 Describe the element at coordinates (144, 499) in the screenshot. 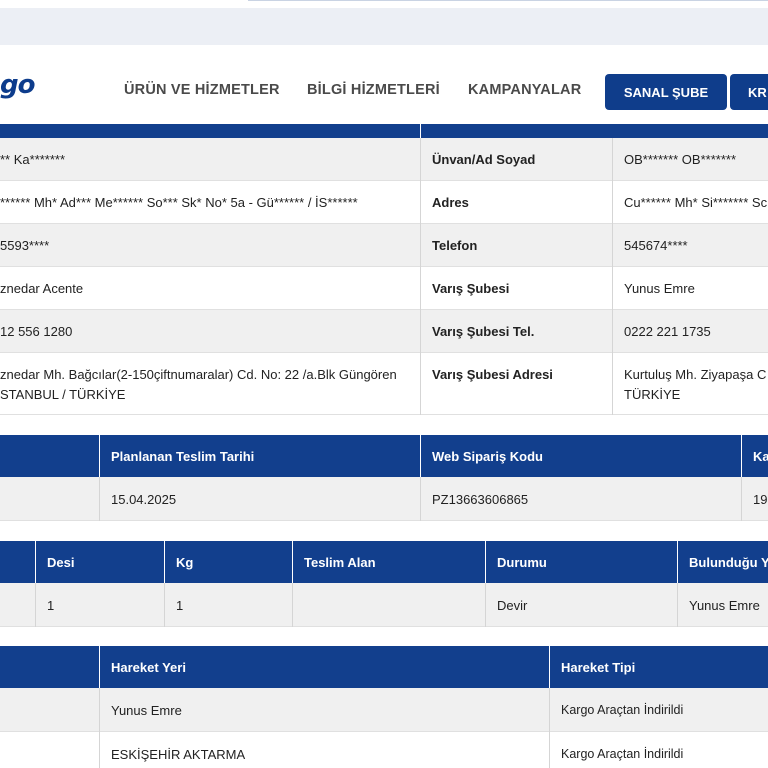

I see `planned-delivery-date-value: 15.04.2025` at that location.